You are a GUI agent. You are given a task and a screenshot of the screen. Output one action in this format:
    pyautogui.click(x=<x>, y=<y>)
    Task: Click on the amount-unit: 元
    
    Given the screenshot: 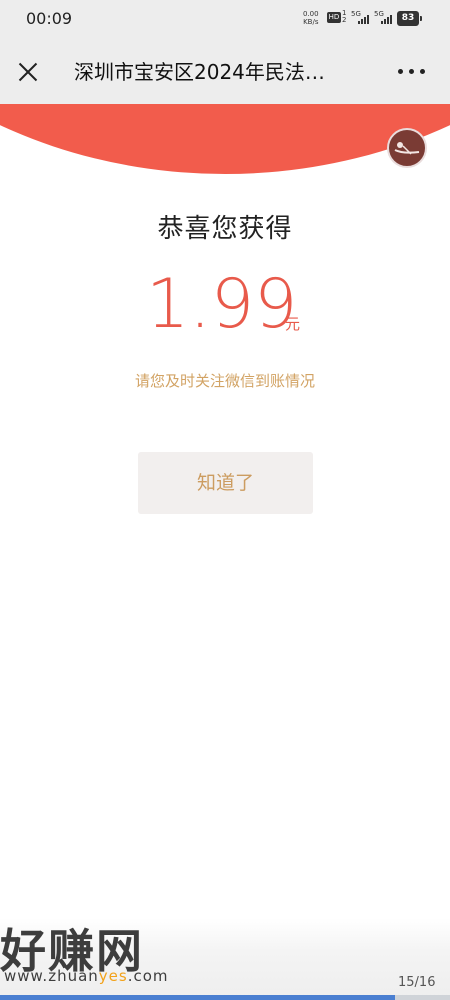 What is the action you would take?
    pyautogui.click(x=293, y=324)
    